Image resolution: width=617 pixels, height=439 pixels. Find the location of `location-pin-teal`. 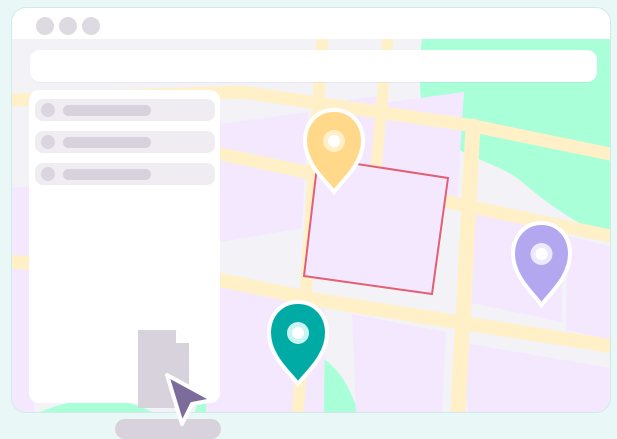

location-pin-teal is located at coordinates (298, 344).